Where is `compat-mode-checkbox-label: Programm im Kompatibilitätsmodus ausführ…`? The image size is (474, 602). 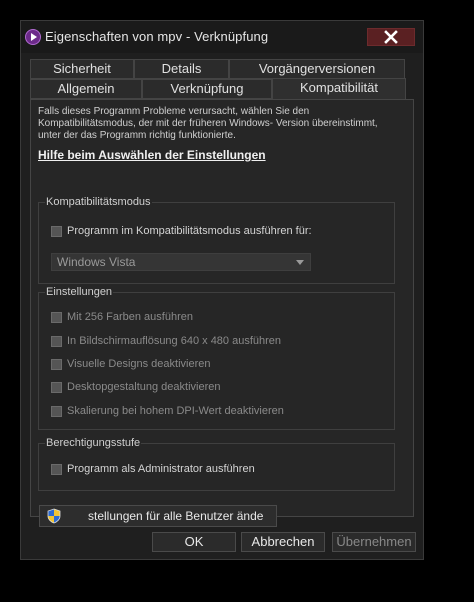
compat-mode-checkbox-label: Programm im Kompatibilitätsmodus ausführ… is located at coordinates (189, 231).